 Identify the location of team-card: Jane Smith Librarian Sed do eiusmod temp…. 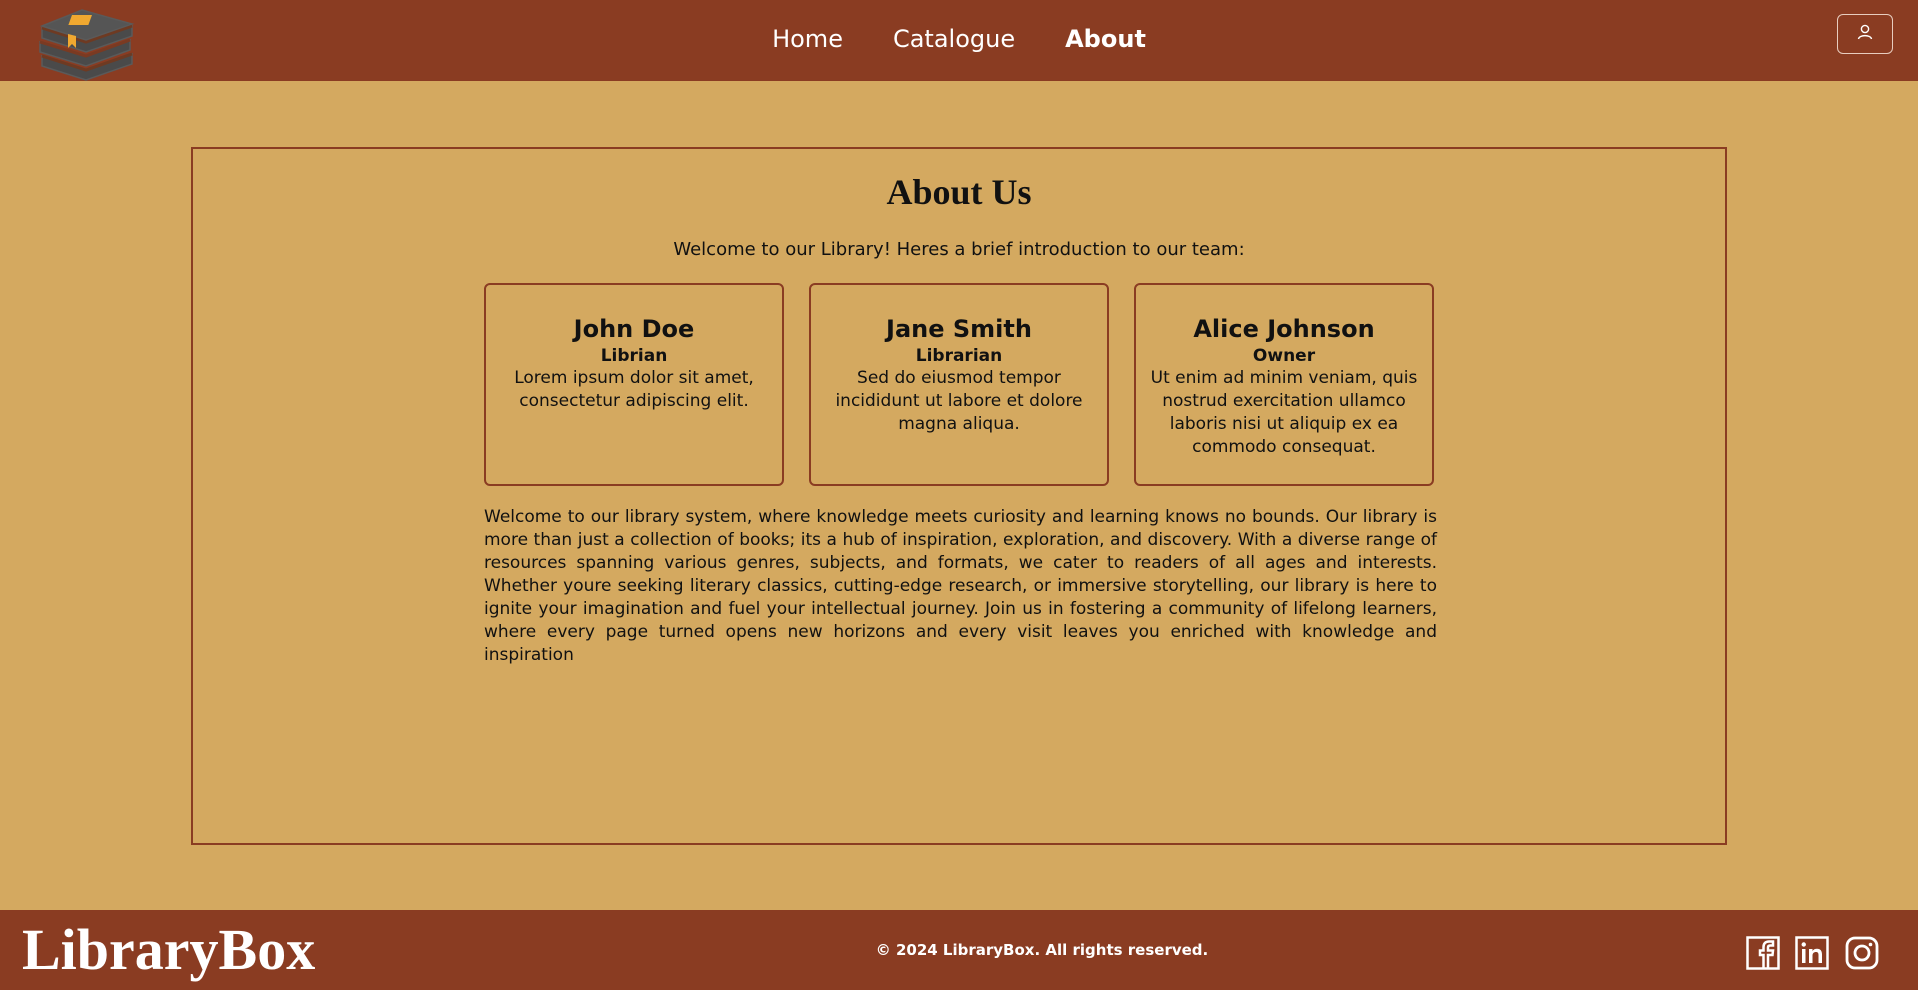
(959, 384).